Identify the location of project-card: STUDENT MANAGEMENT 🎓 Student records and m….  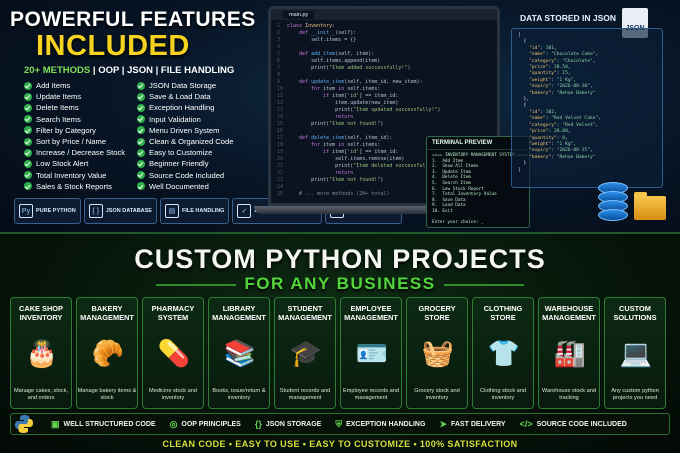
(305, 353).